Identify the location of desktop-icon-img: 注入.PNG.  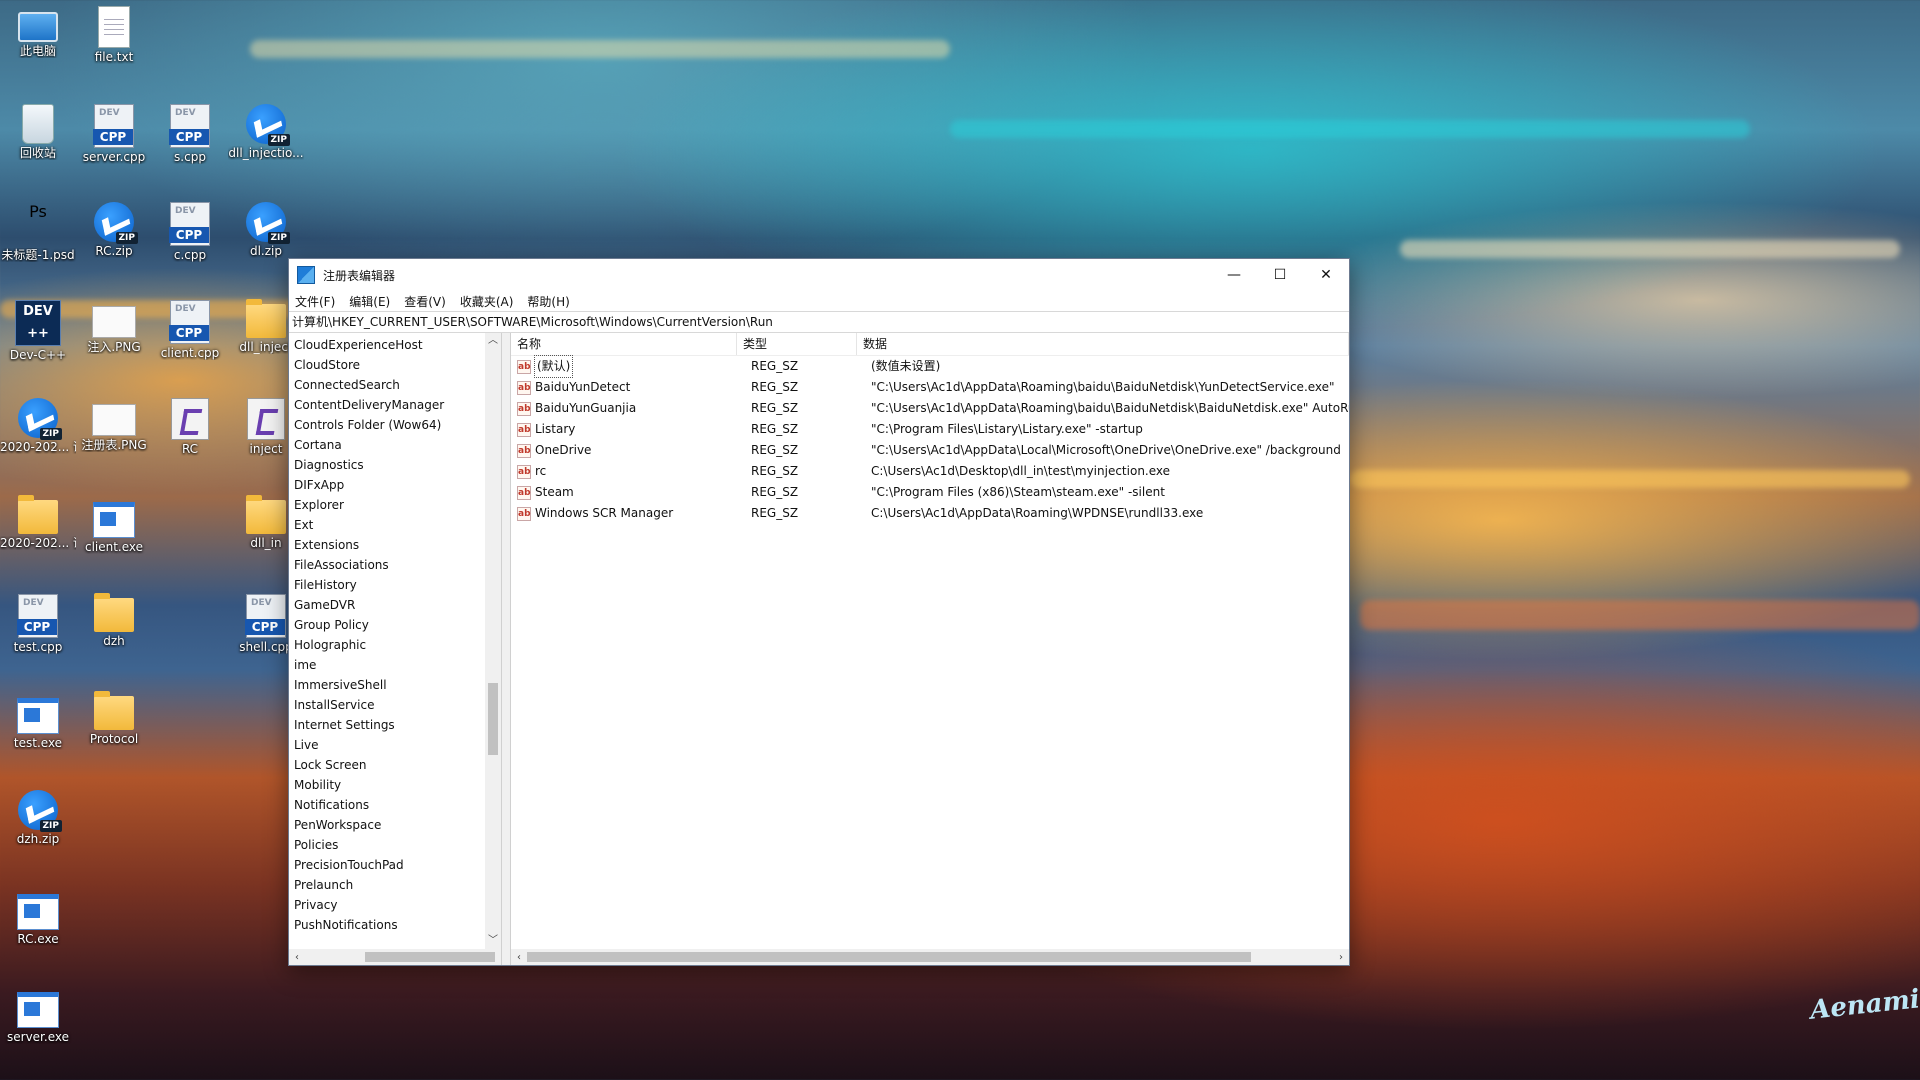
(114, 335).